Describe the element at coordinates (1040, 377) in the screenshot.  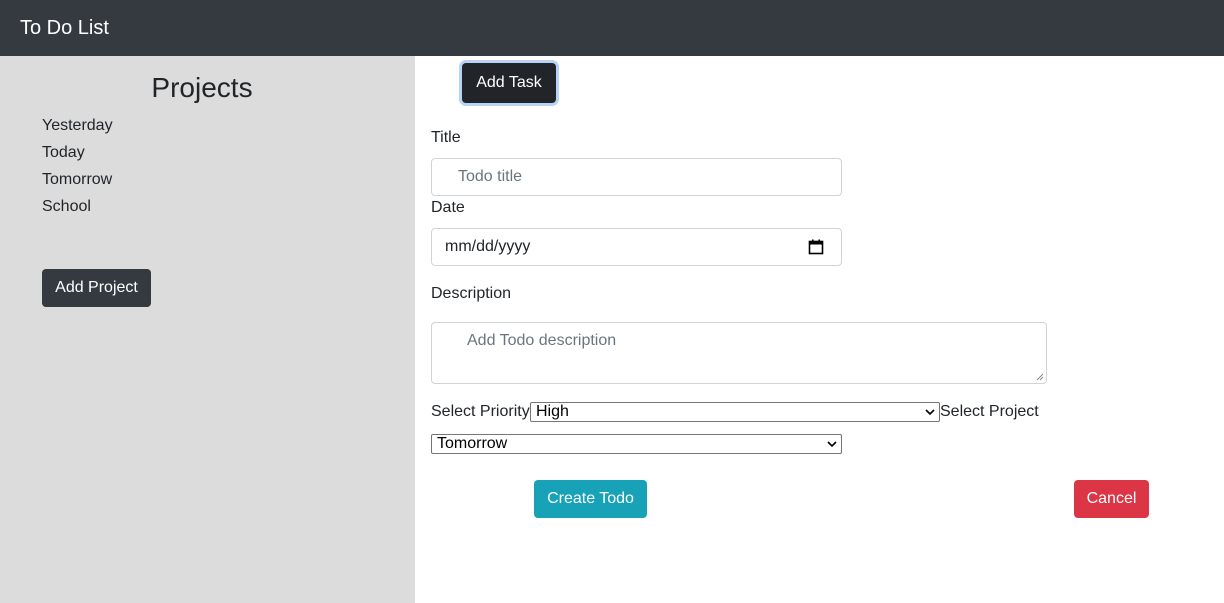
I see `resize-handle-icon` at that location.